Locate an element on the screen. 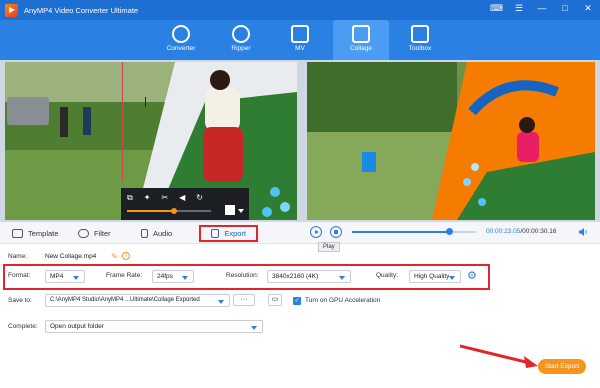 The width and height of the screenshot is (600, 388). annotation-arrow-icon is located at coordinates (499, 356).